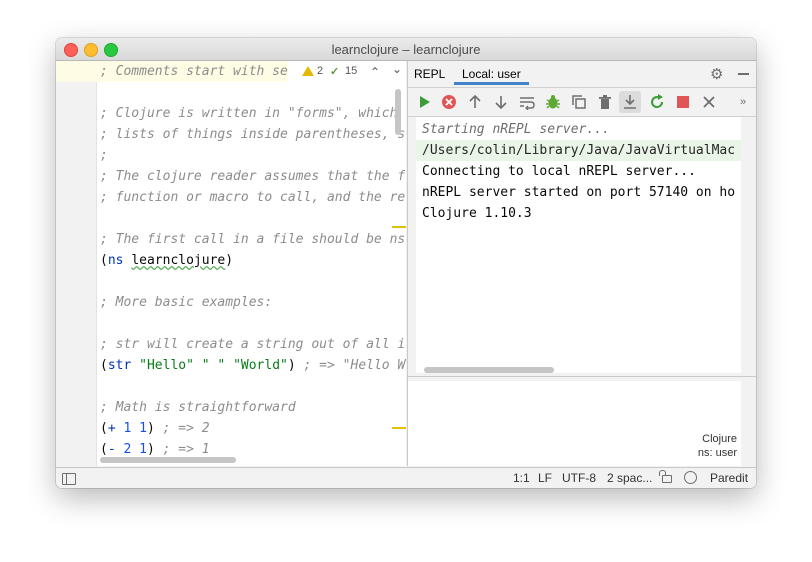 The width and height of the screenshot is (812, 562). Describe the element at coordinates (397, 69) in the screenshot. I see `chevron-down-icon: ⌄` at that location.